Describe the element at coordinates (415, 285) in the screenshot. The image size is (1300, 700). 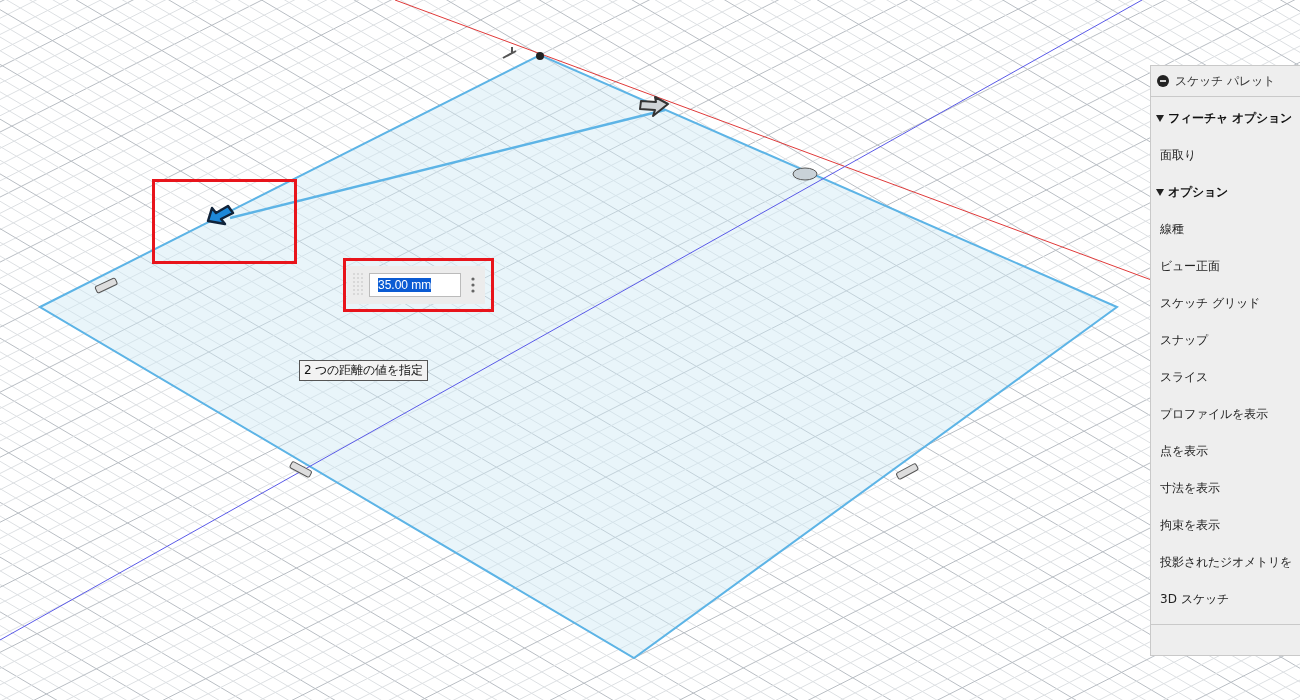
I see `dimension-input: 35.00 mm` at that location.